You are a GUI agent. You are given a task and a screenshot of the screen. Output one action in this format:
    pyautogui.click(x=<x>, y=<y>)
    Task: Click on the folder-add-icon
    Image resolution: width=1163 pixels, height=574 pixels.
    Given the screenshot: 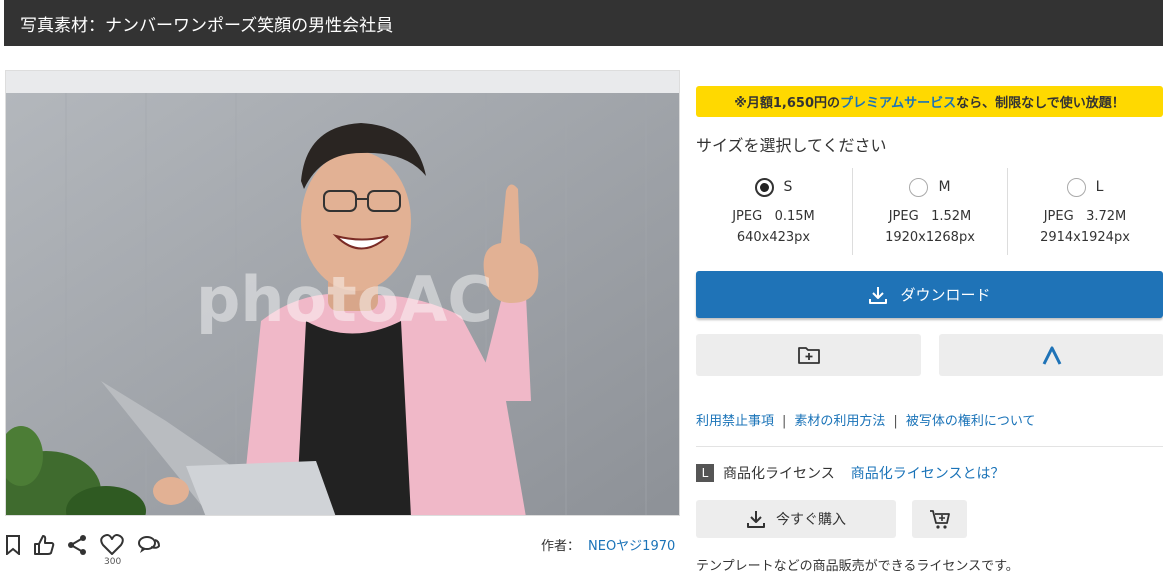 What is the action you would take?
    pyautogui.click(x=808, y=355)
    